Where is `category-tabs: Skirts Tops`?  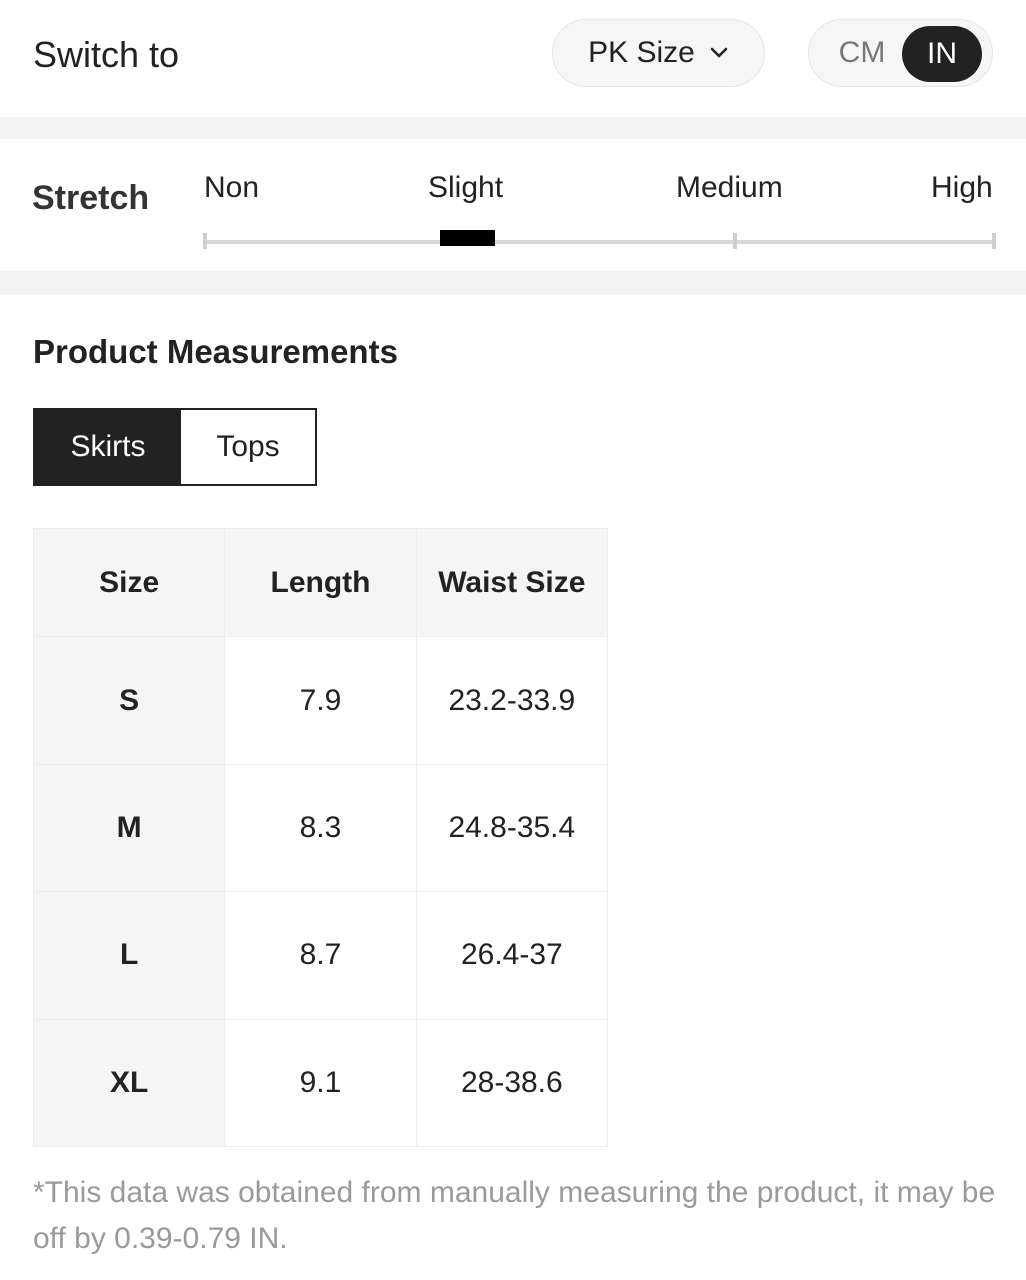
category-tabs: Skirts Tops is located at coordinates (175, 447).